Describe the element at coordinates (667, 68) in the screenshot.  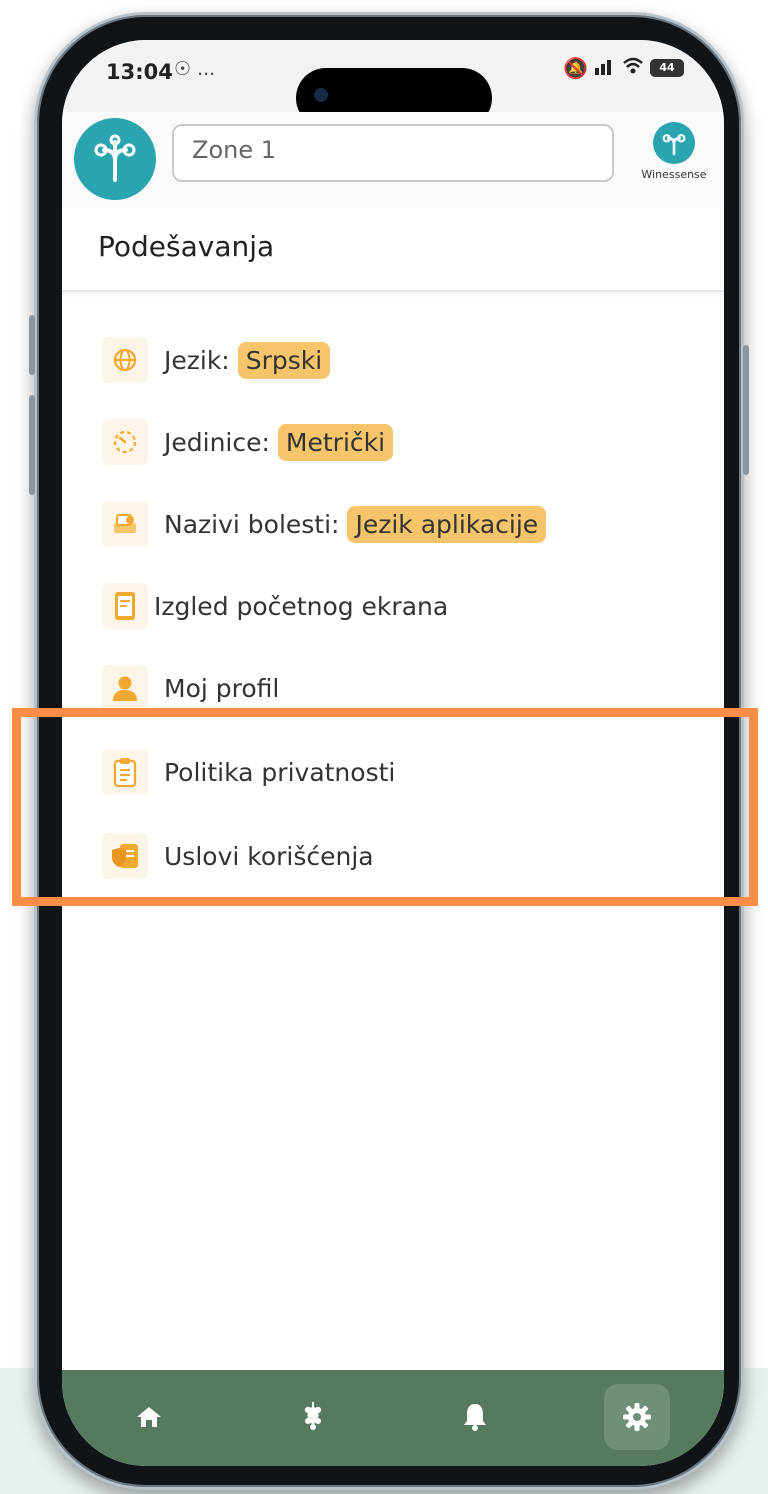
I see `battery-icon: 44` at that location.